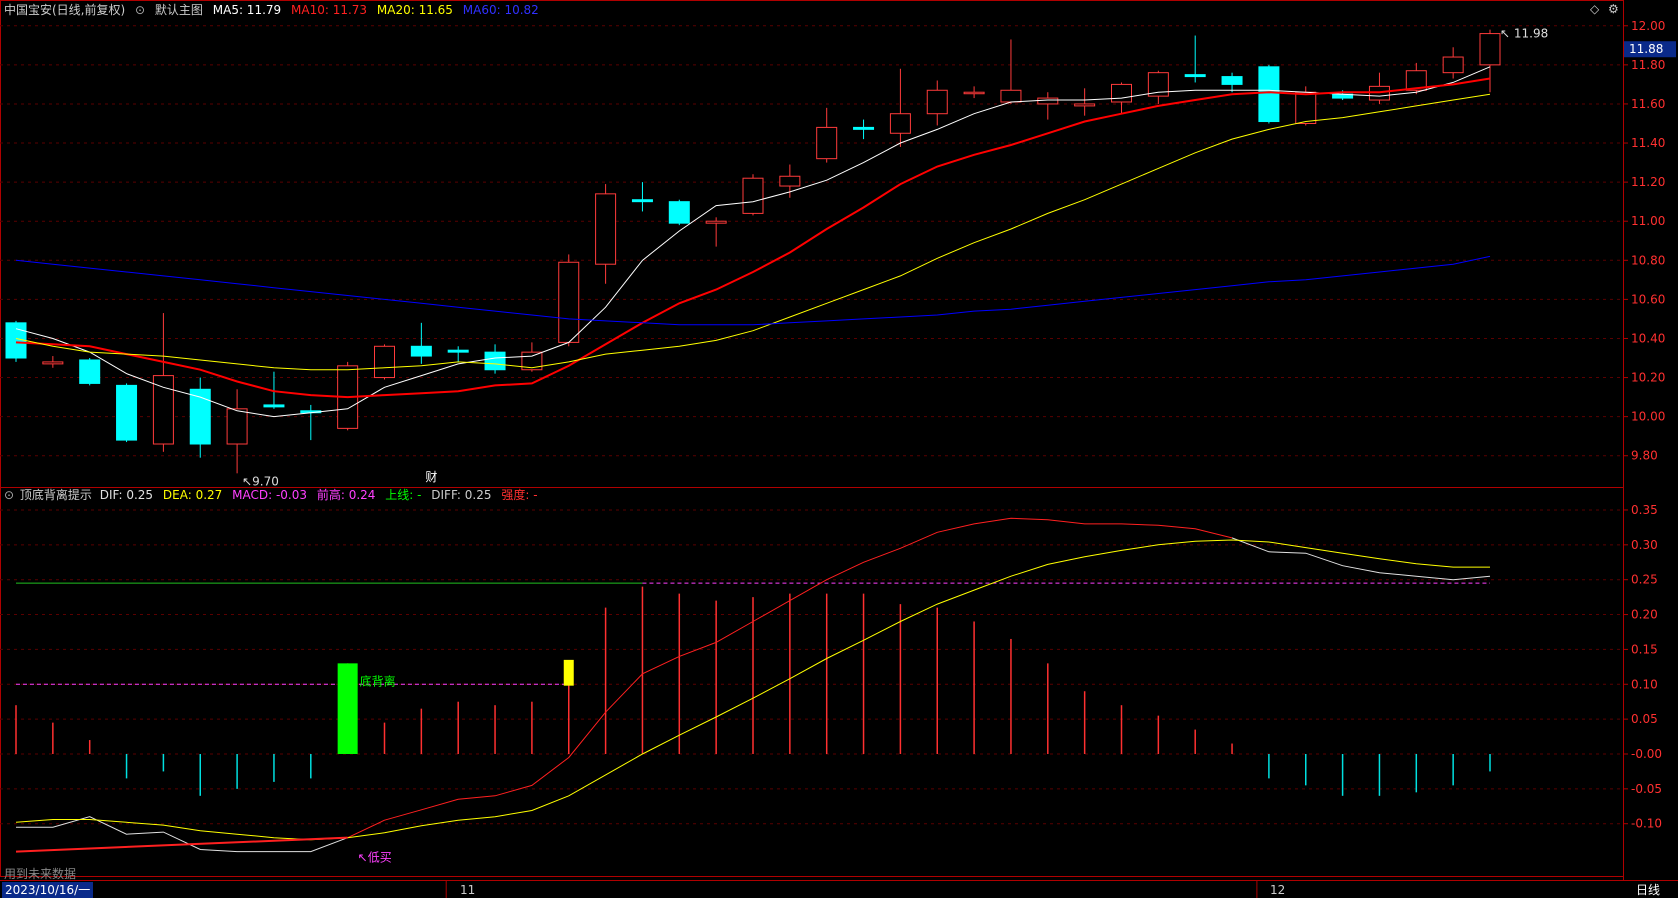  I want to click on diamond-icon: ◇, so click(1594, 9).